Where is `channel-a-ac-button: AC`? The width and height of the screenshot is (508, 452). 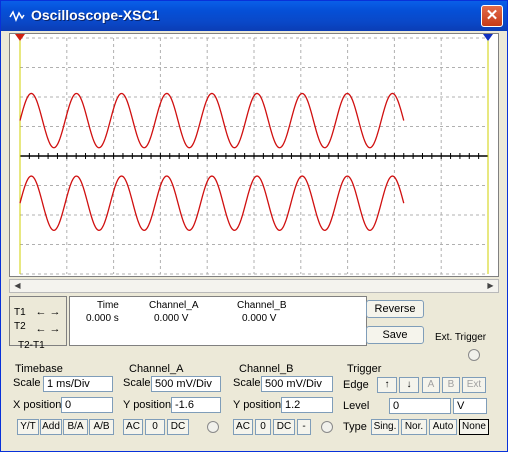 channel-a-ac-button: AC is located at coordinates (133, 427).